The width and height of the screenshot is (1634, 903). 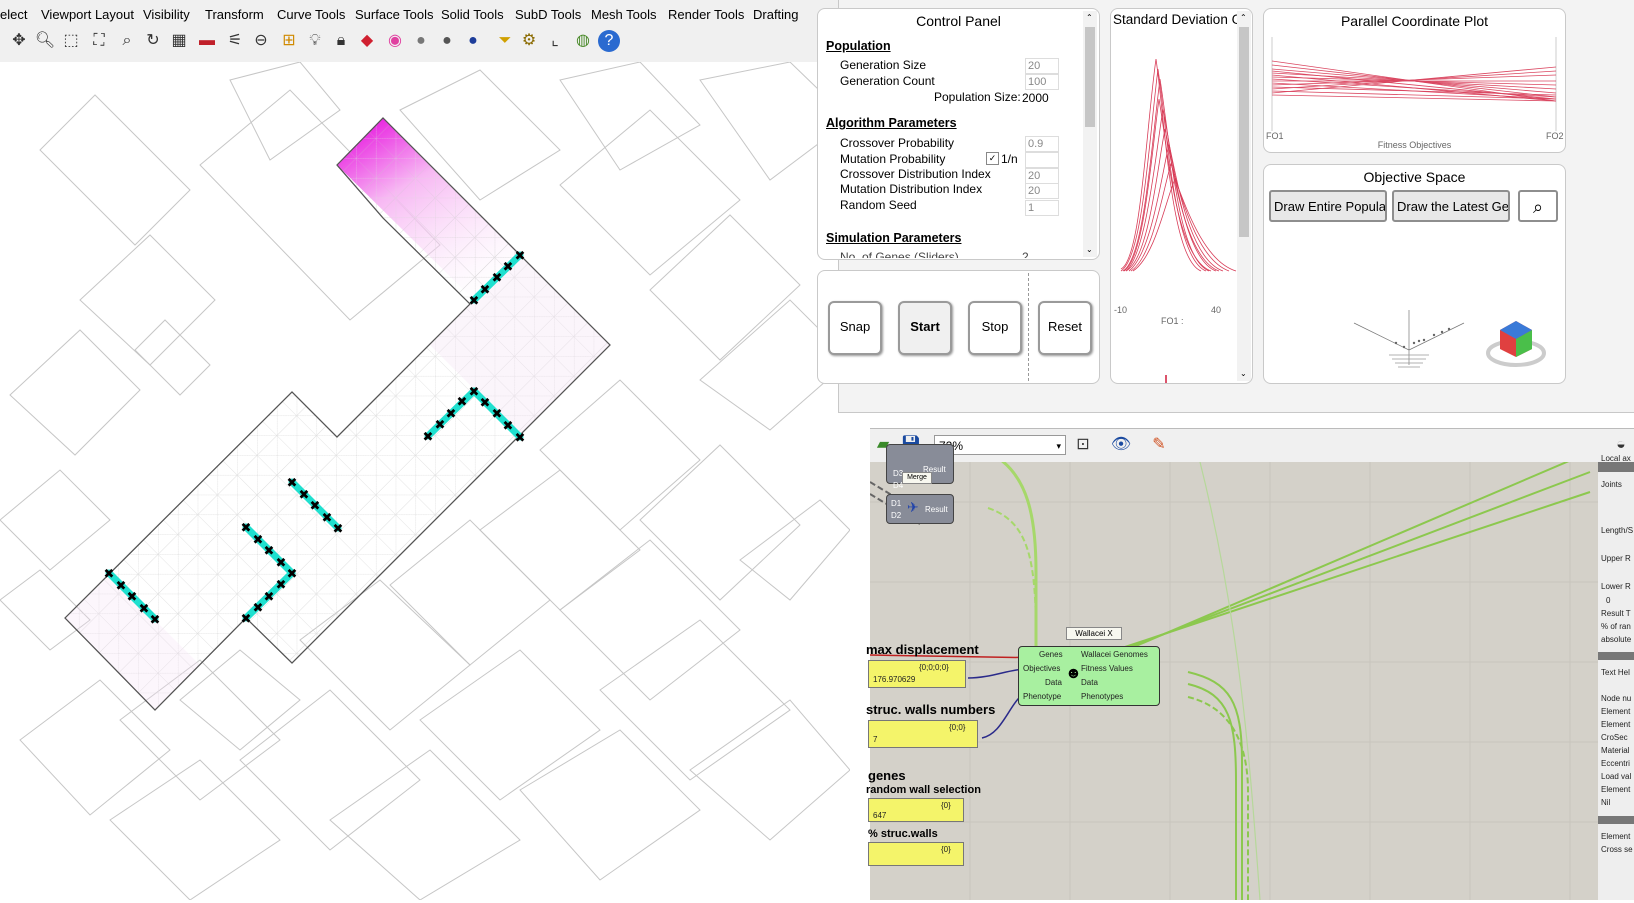 I want to click on shaded-sphere-icon: ●, so click(x=421, y=41).